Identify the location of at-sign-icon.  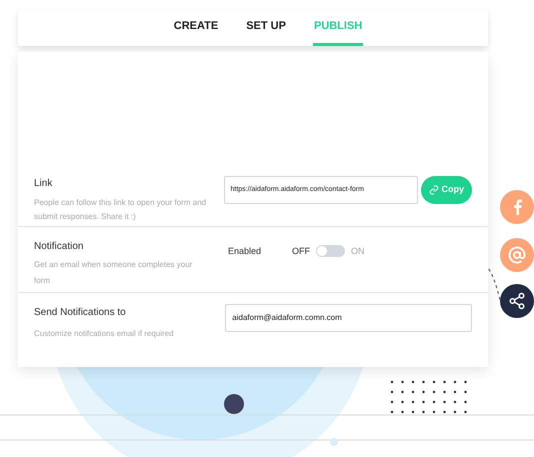
(517, 255).